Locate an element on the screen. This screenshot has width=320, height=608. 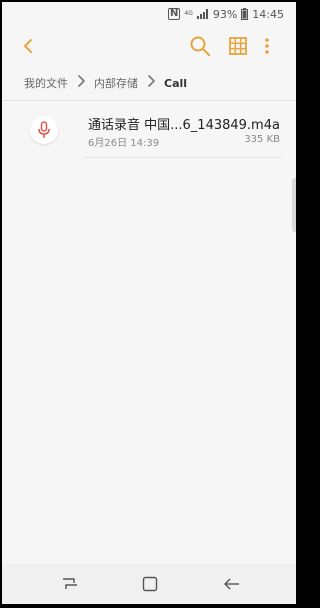
home-icon is located at coordinates (150, 584).